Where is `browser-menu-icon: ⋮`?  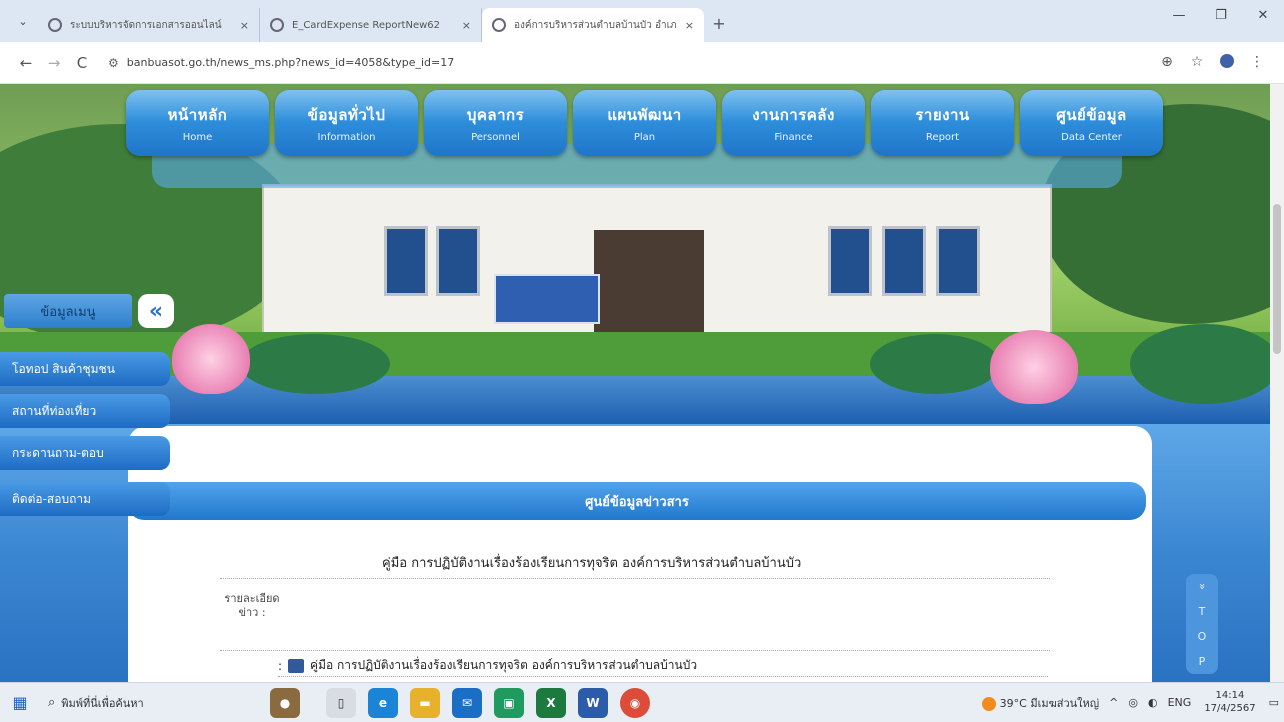
browser-menu-icon: ⋮ is located at coordinates (1257, 63).